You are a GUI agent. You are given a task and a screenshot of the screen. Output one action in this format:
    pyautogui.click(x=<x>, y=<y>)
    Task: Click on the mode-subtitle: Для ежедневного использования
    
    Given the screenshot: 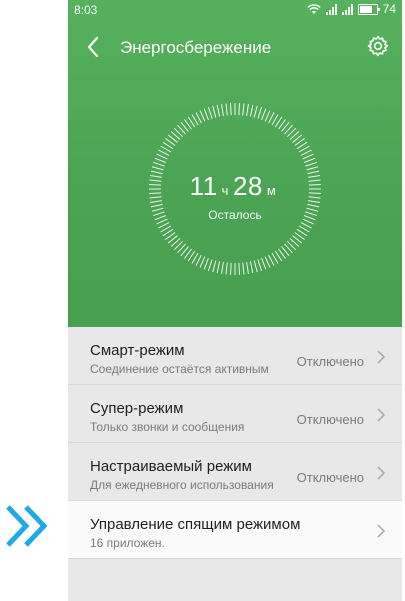 What is the action you would take?
    pyautogui.click(x=182, y=485)
    